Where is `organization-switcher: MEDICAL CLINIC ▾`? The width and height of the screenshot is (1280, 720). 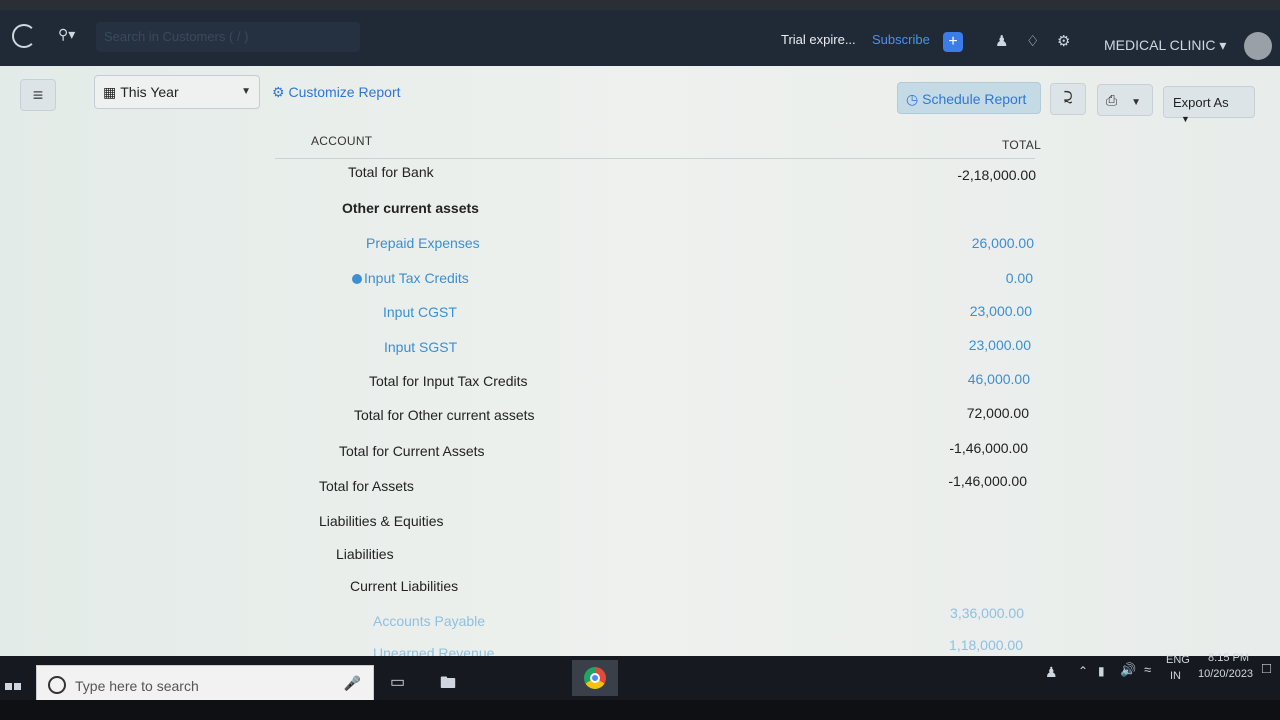 organization-switcher: MEDICAL CLINIC ▾ is located at coordinates (1165, 45).